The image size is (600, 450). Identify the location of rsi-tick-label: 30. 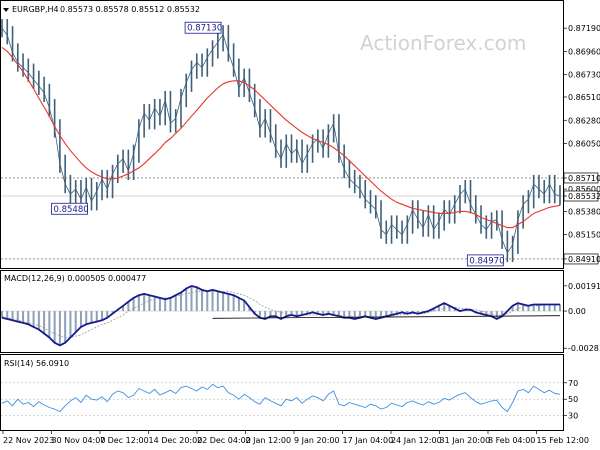
(573, 416).